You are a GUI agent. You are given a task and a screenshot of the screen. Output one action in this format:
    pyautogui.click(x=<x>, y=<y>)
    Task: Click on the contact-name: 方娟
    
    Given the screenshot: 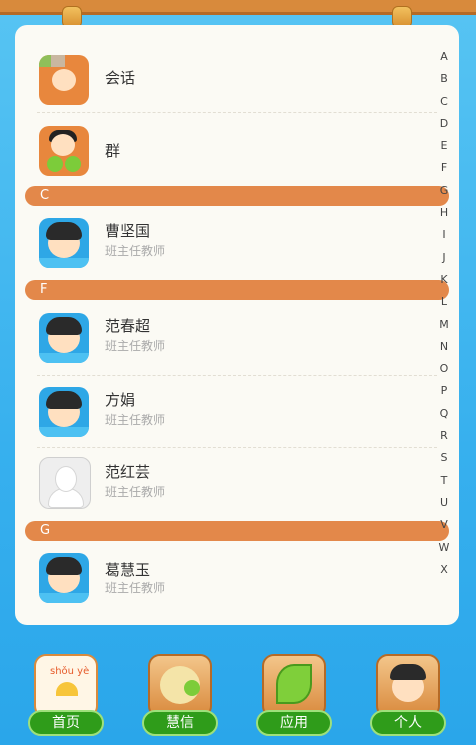 What is the action you would take?
    pyautogui.click(x=120, y=400)
    